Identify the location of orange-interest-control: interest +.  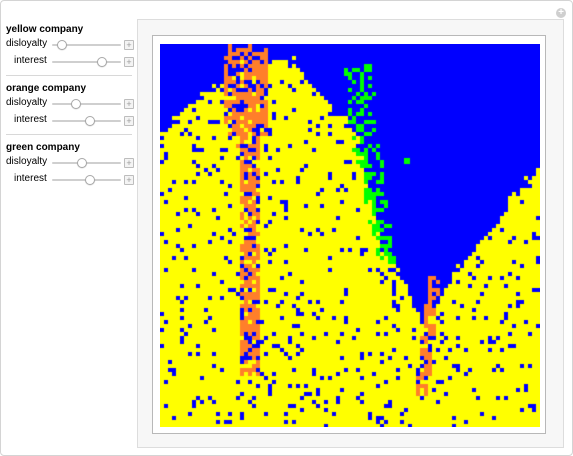
(67, 121).